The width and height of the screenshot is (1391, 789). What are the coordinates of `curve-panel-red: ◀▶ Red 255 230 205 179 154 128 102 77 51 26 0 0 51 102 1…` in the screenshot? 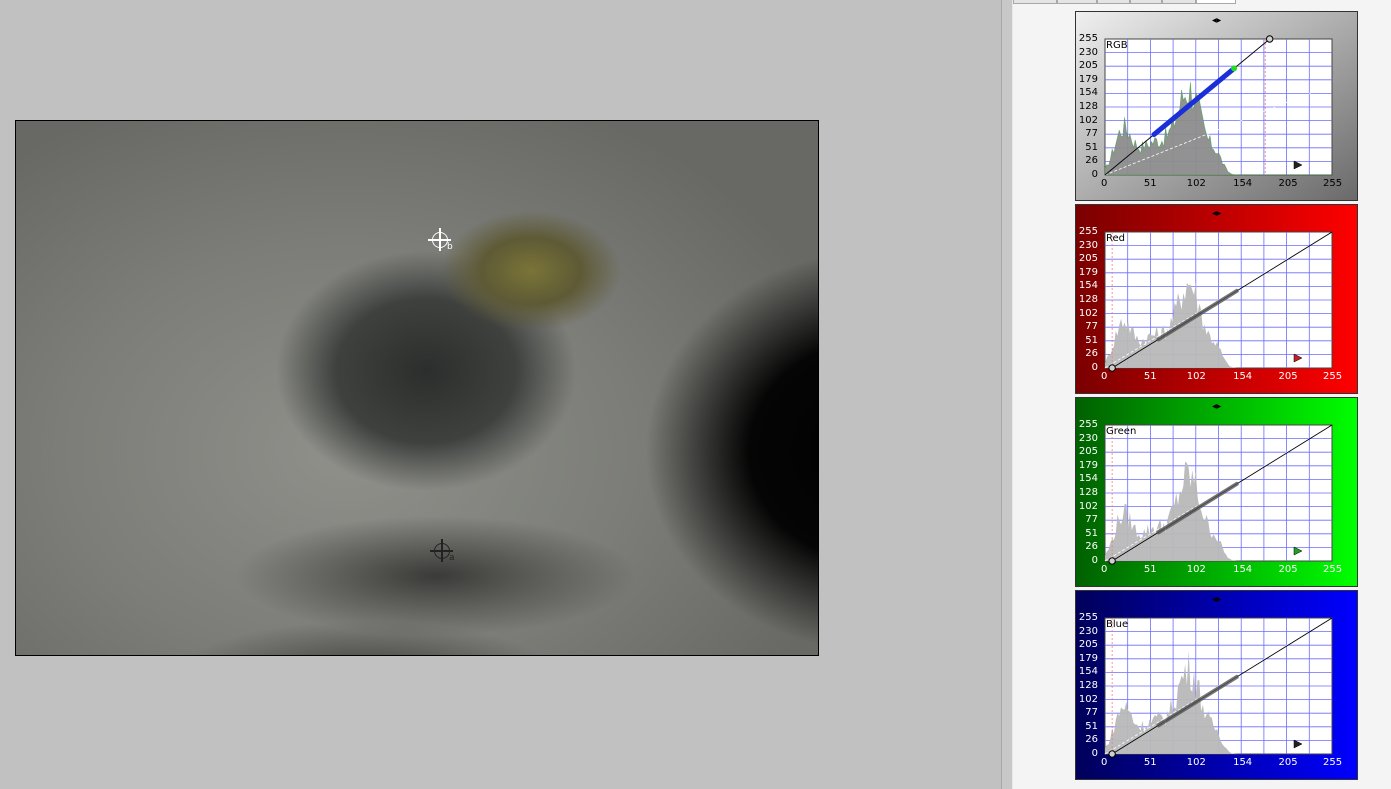 It's located at (1216, 299).